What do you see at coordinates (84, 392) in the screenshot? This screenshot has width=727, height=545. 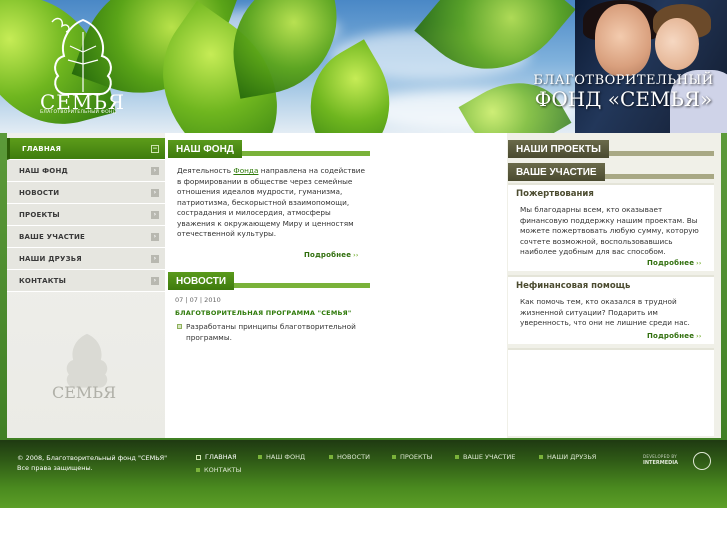 I see `watermark-text: СЕМЬЯ` at bounding box center [84, 392].